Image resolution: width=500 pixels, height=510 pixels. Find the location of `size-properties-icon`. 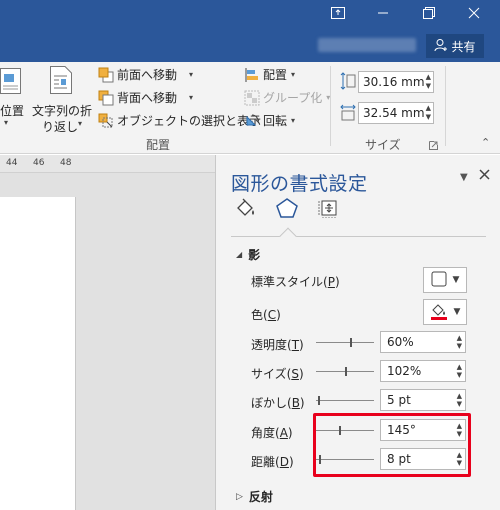

size-properties-icon is located at coordinates (328, 209).